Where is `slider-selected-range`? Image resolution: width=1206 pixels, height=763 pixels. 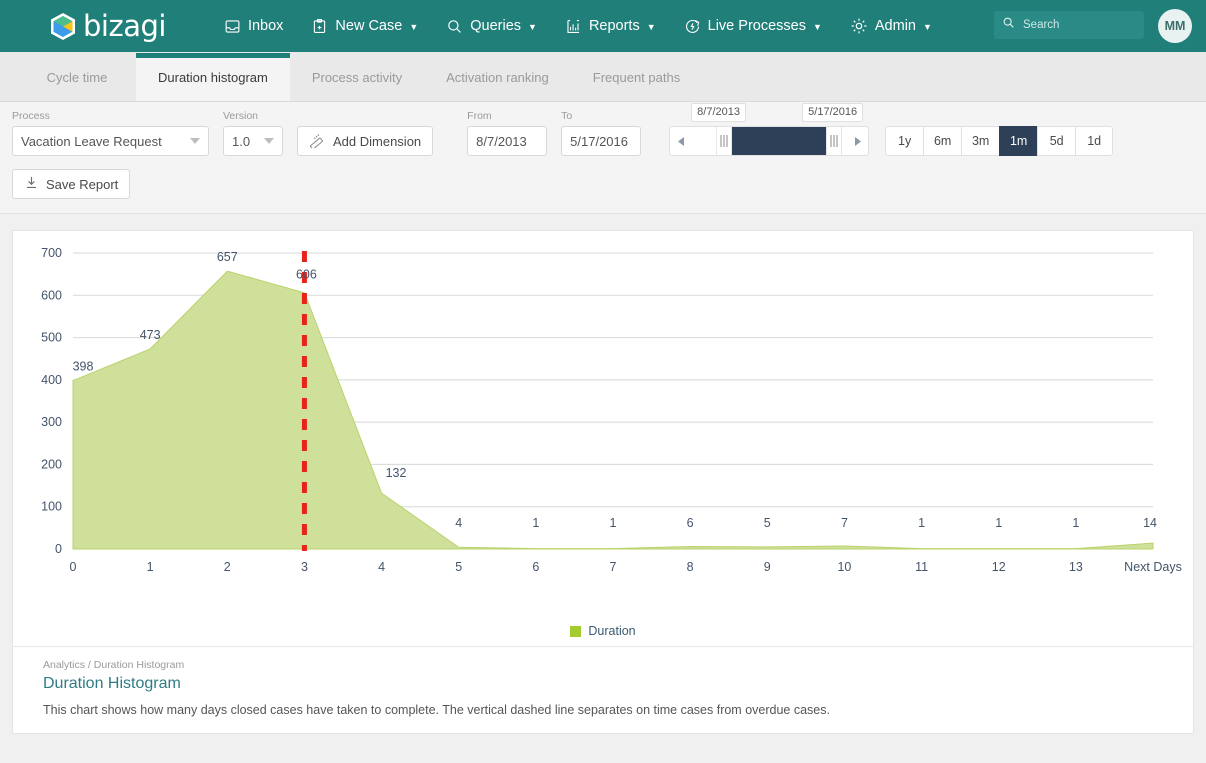
slider-selected-range is located at coordinates (779, 141).